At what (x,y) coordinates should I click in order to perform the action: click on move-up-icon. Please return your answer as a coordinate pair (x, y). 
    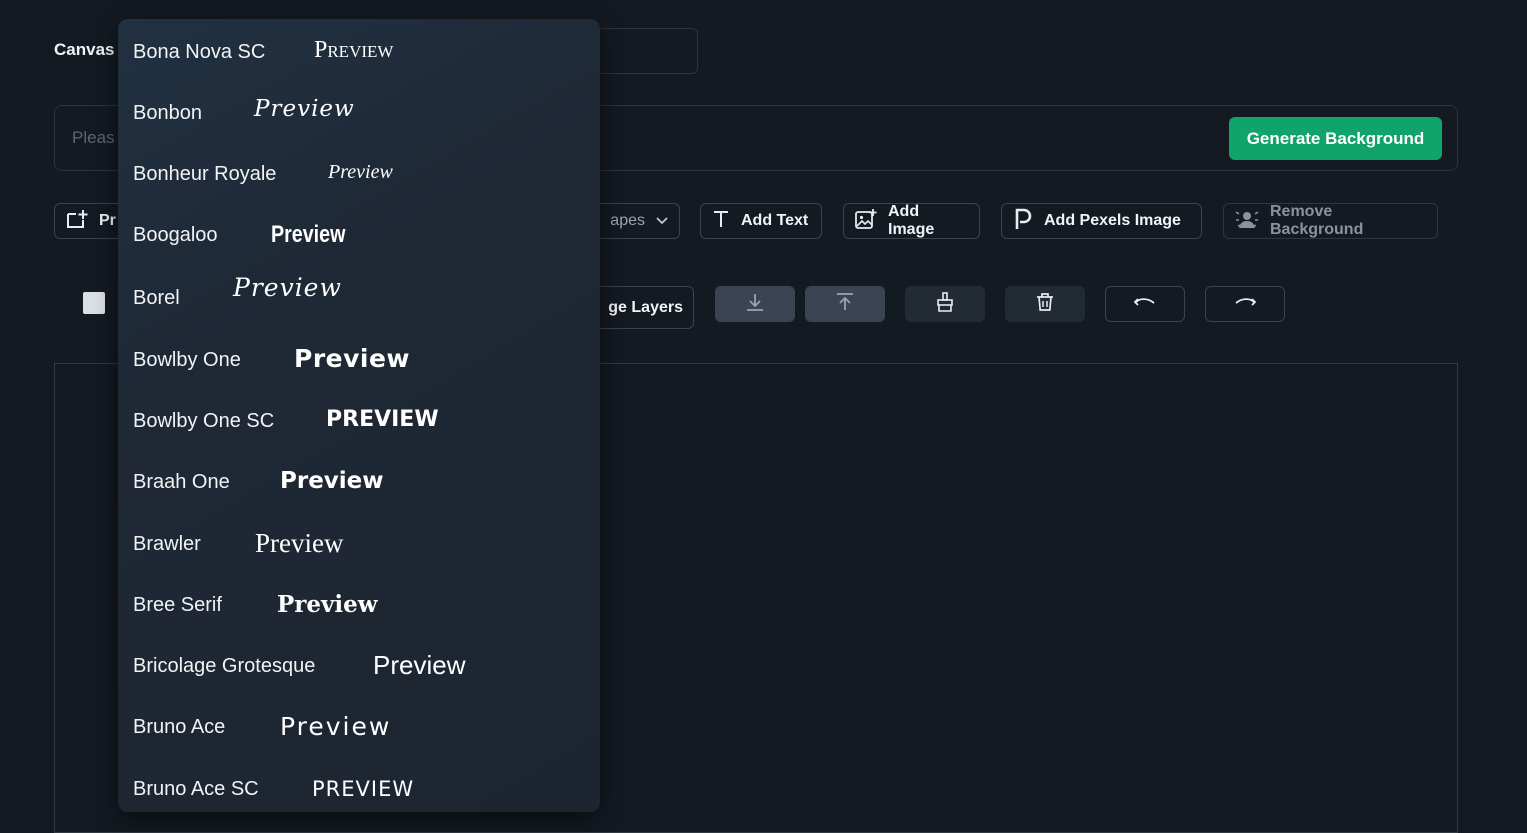
    Looking at the image, I should click on (845, 304).